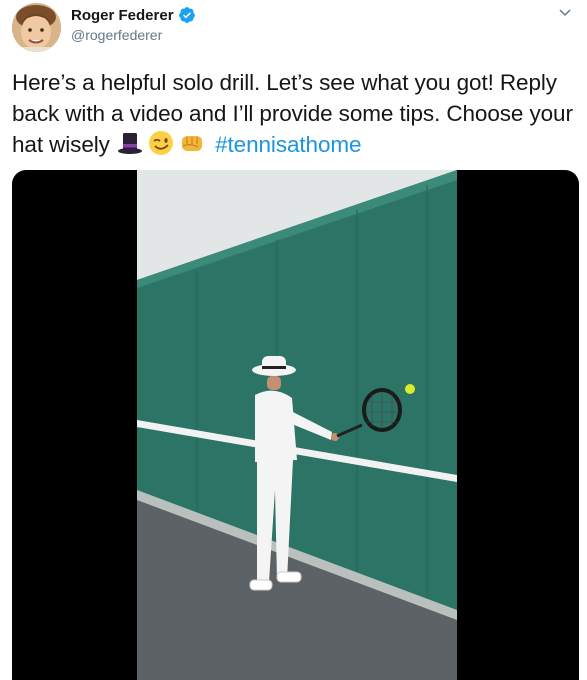 The image size is (587, 680). I want to click on chevron-down-icon, so click(565, 12).